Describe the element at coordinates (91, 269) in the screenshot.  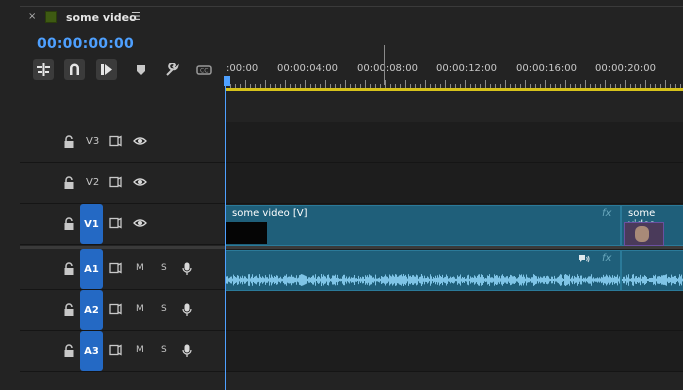
I see `track-target-a1: A1` at that location.